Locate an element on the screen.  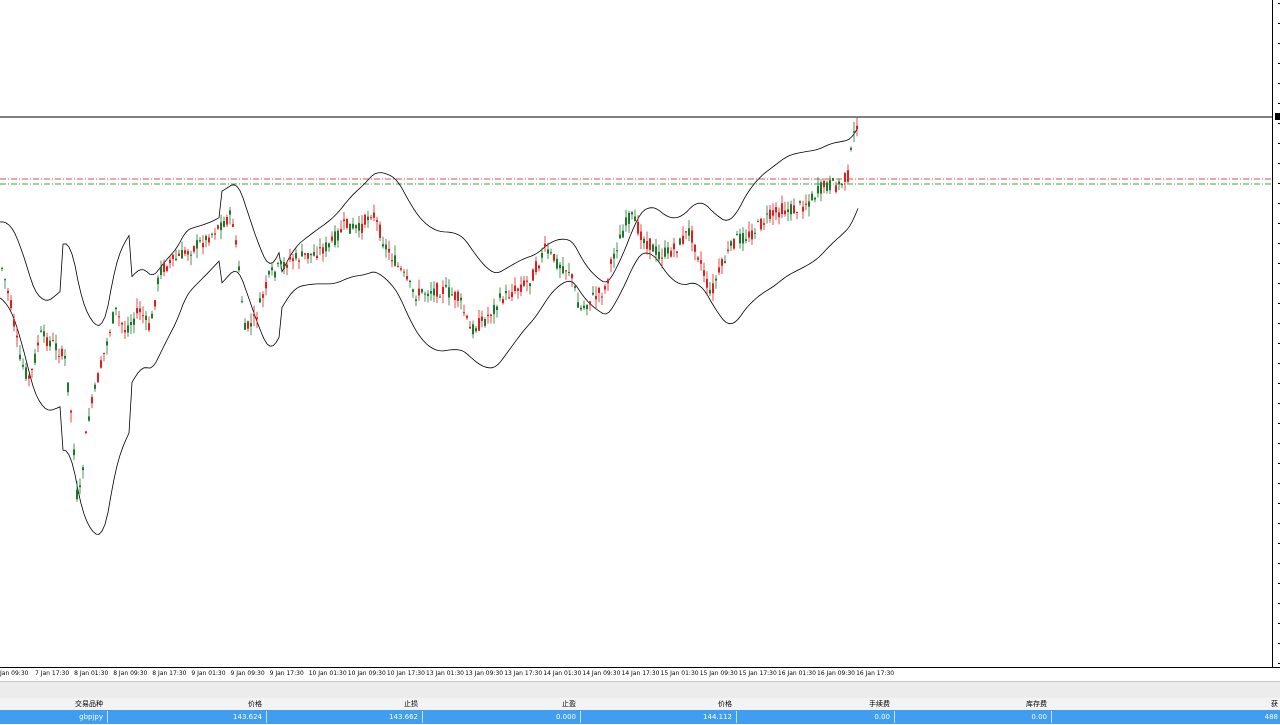
toolbox-divider is located at coordinates (640, 690).